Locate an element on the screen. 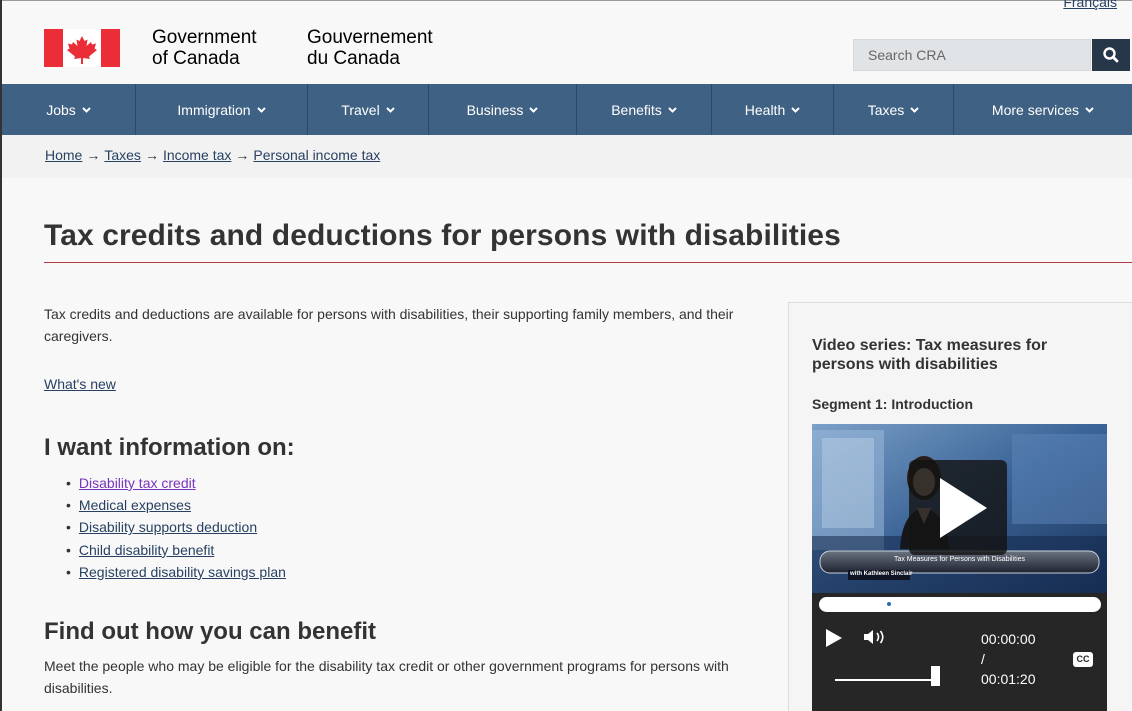  volume-slider is located at coordinates (887, 680).